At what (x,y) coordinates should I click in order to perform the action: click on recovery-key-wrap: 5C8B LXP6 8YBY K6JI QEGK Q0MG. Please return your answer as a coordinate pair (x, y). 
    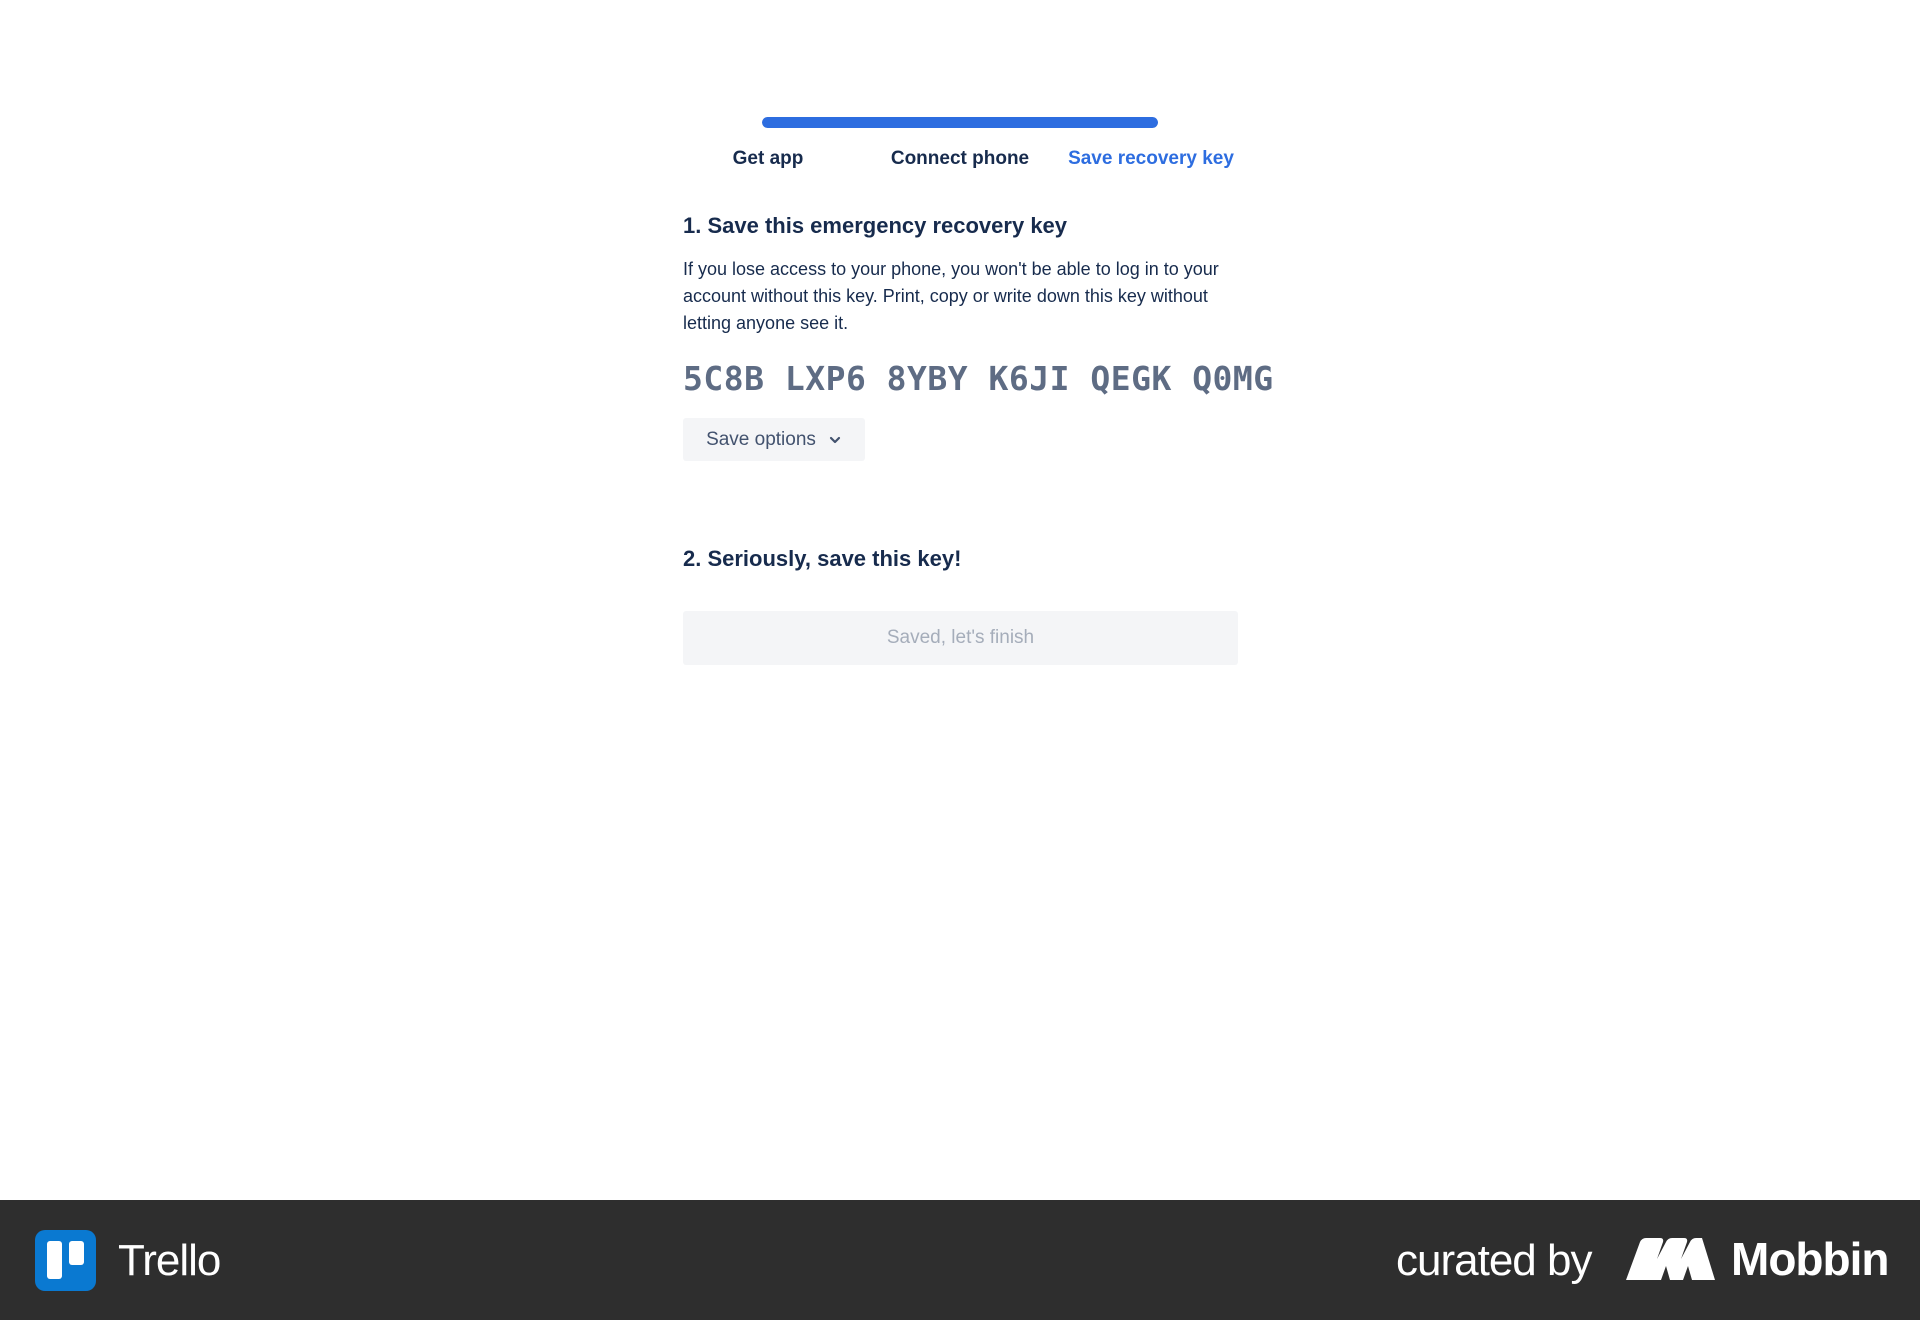
    Looking at the image, I should click on (978, 378).